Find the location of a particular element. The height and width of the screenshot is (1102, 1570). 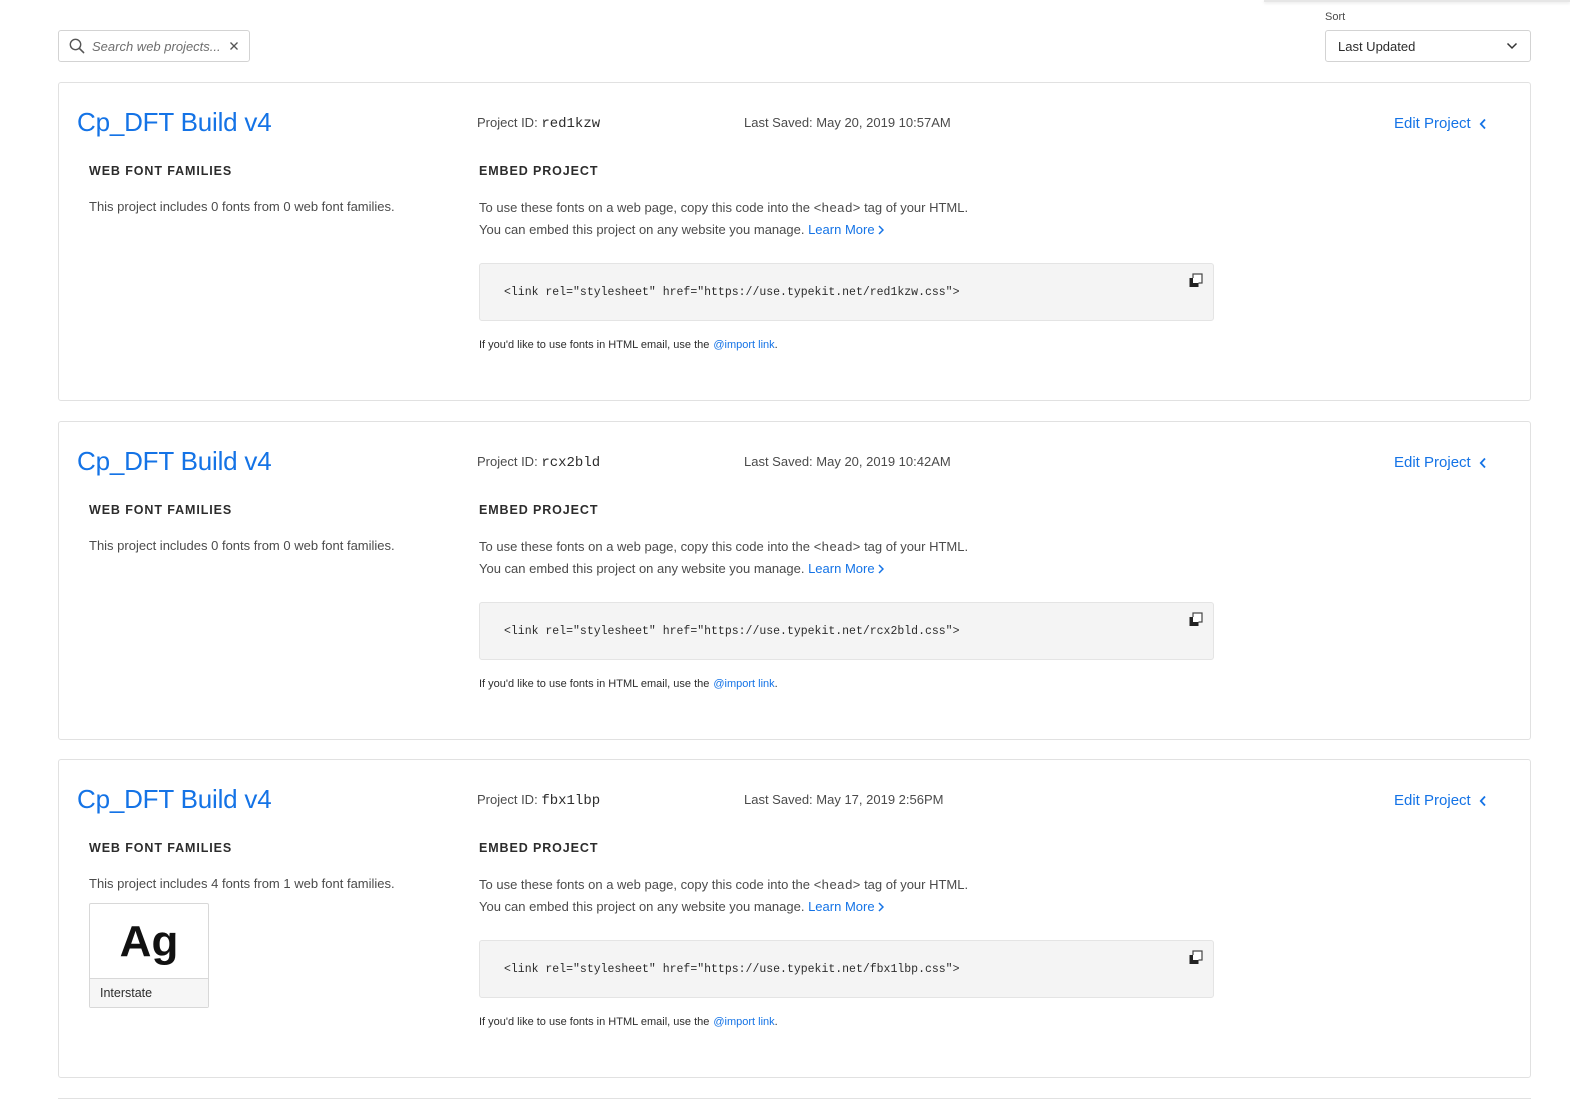

project-id: Project ID: red1kzw is located at coordinates (538, 123).